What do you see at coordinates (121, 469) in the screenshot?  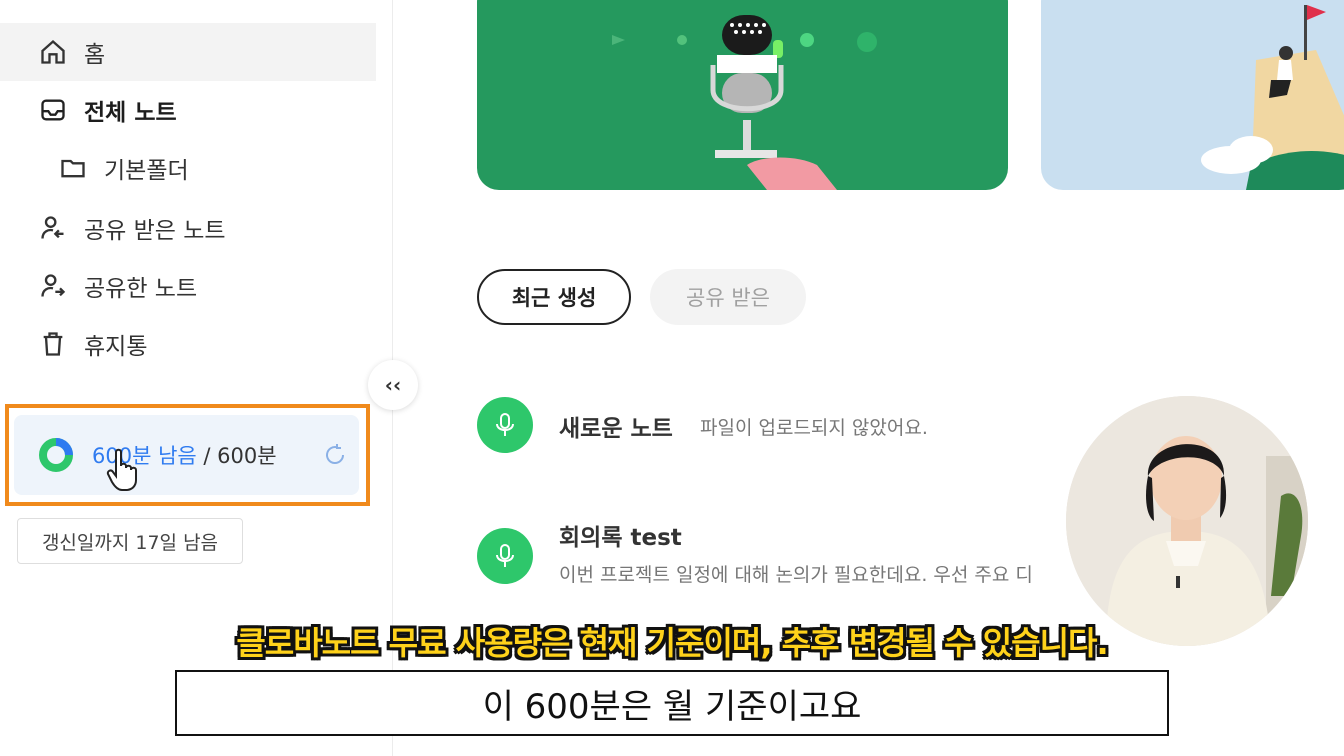 I see `hand-cursor-icon` at bounding box center [121, 469].